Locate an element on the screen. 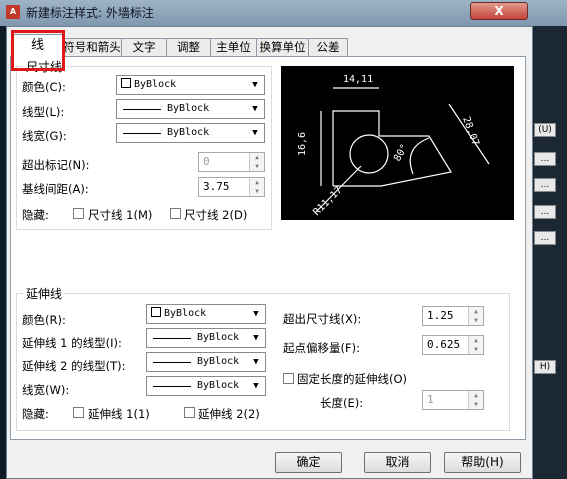 This screenshot has width=567, height=479. ext-lineweight-select: ByBlock ▼ is located at coordinates (206, 386).